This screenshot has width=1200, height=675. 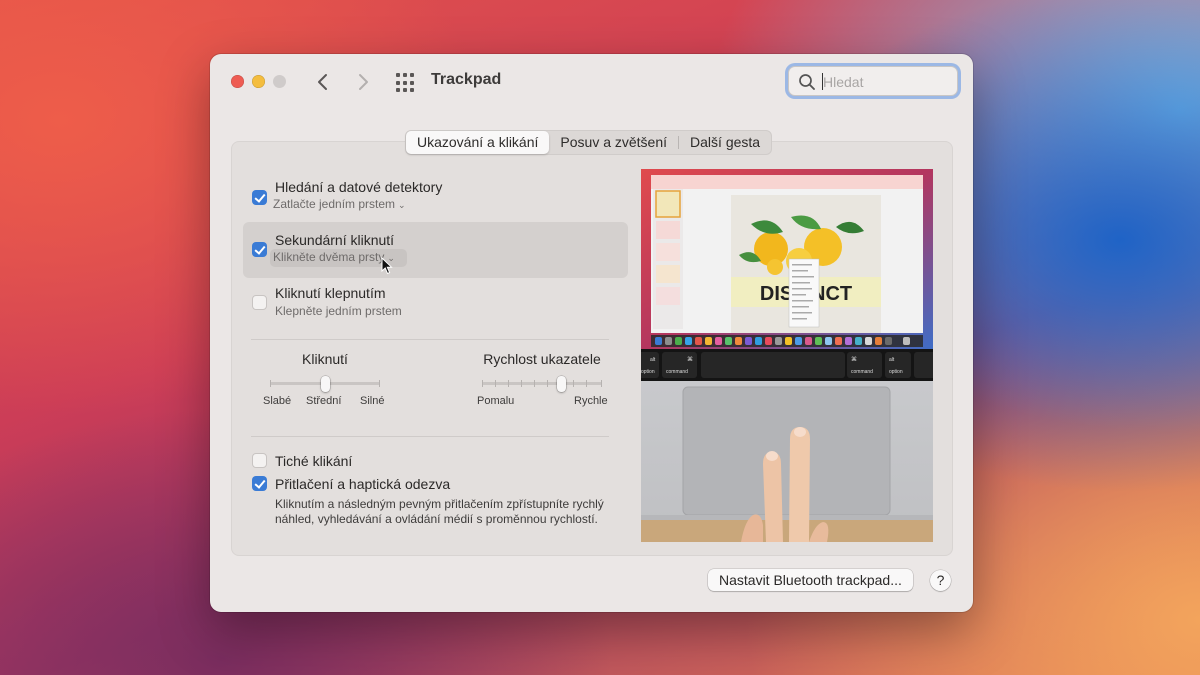 What do you see at coordinates (648, 372) in the screenshot?
I see `option-key-left: option` at bounding box center [648, 372].